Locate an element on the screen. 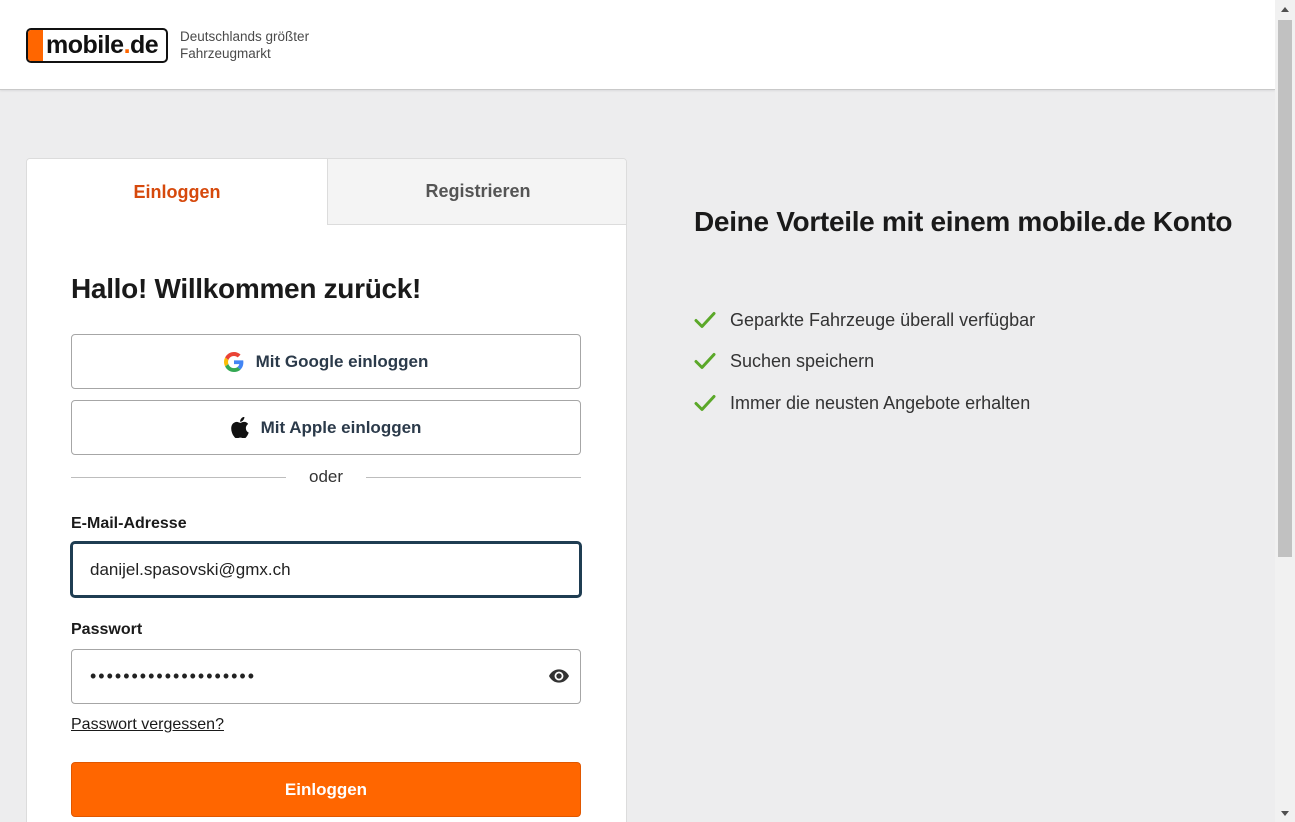 This screenshot has width=1295, height=822. apple-login-button: Mit Apple einloggen is located at coordinates (326, 427).